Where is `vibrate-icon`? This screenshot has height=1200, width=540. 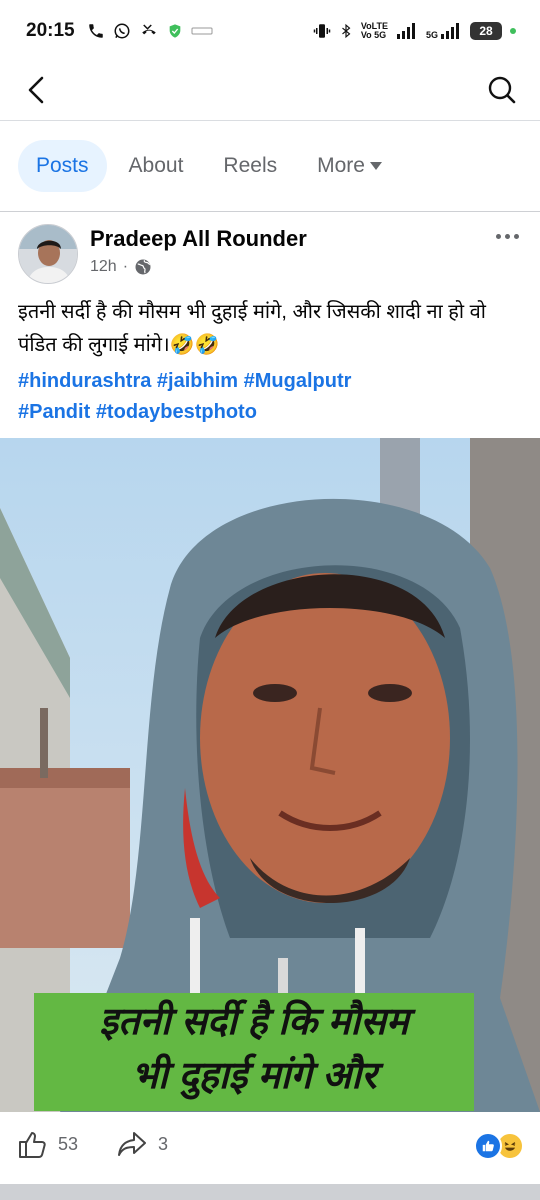
vibrate-icon is located at coordinates (322, 31).